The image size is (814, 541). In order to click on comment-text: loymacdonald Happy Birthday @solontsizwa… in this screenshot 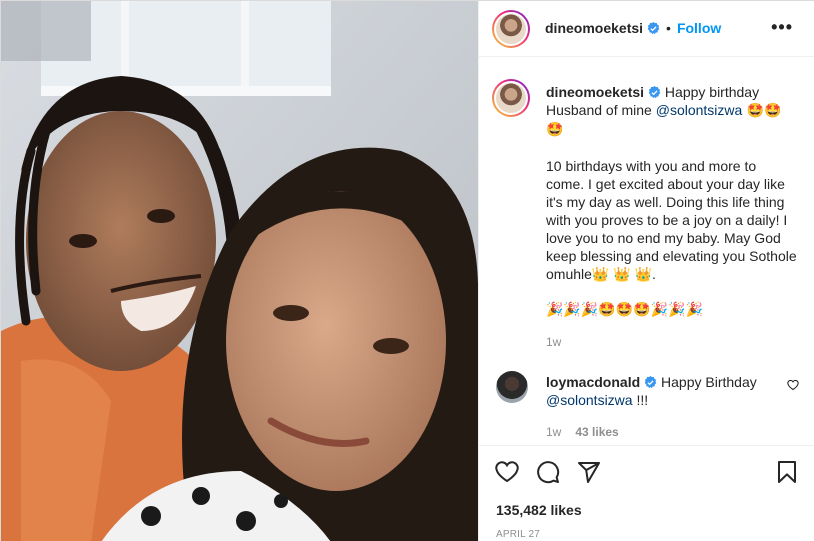, I will do `click(661, 391)`.